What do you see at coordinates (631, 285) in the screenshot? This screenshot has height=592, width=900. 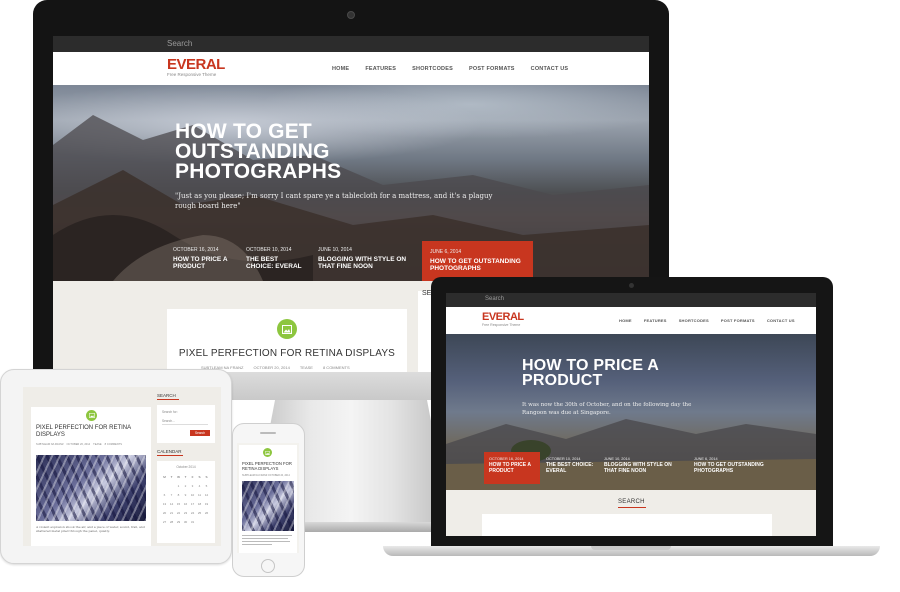 I see `macbook-camera` at bounding box center [631, 285].